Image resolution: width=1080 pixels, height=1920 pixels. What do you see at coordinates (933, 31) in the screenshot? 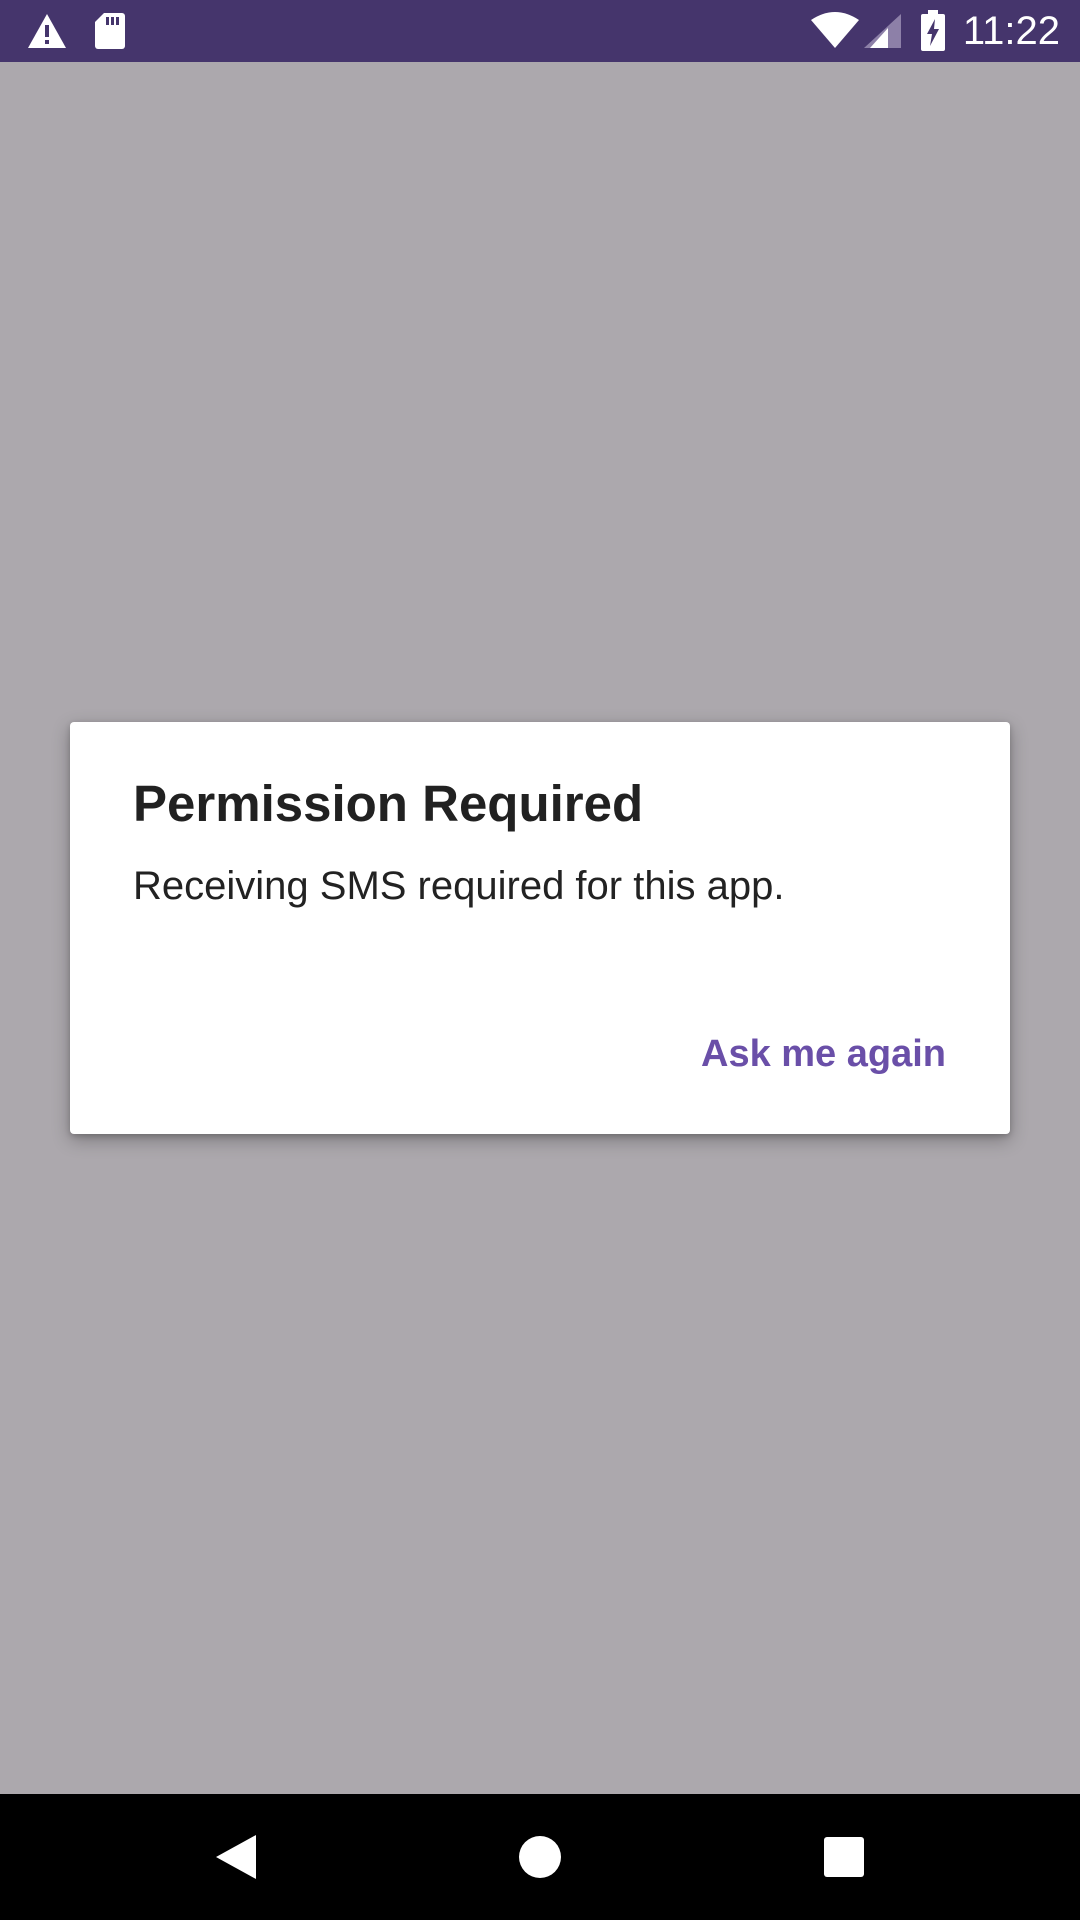
I see `battery-charging-icon` at bounding box center [933, 31].